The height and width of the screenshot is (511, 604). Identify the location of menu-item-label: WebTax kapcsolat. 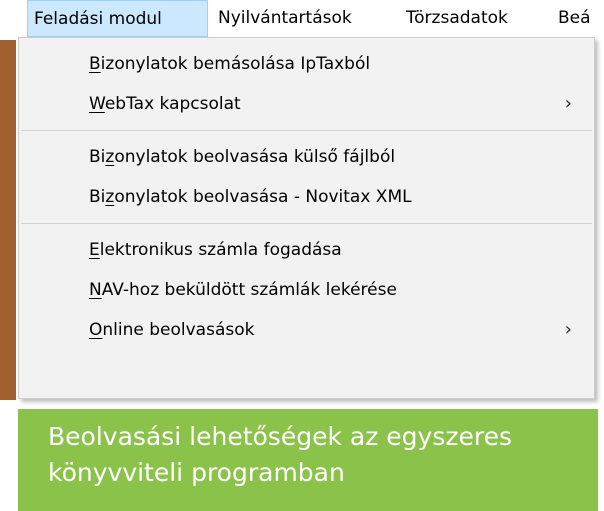
(165, 104).